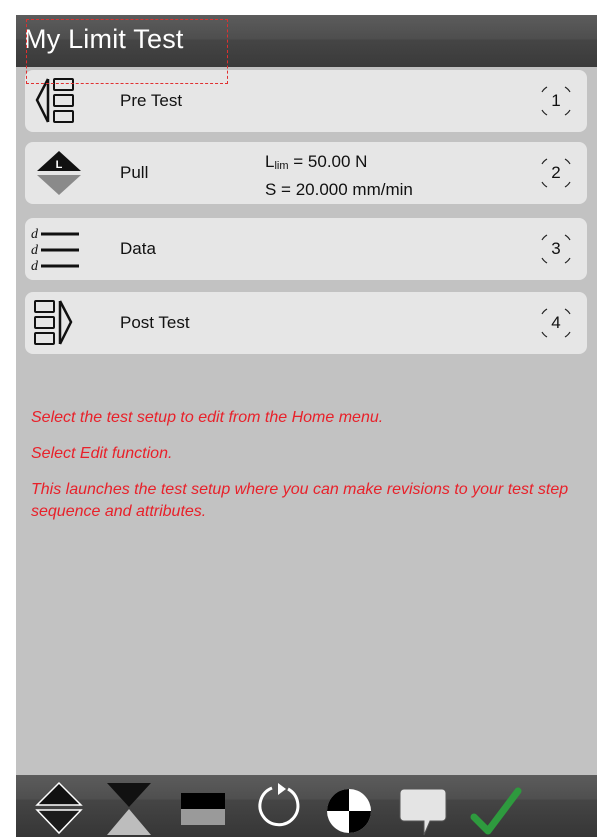 The height and width of the screenshot is (837, 597). What do you see at coordinates (423, 808) in the screenshot?
I see `comment-bubble-icon` at bounding box center [423, 808].